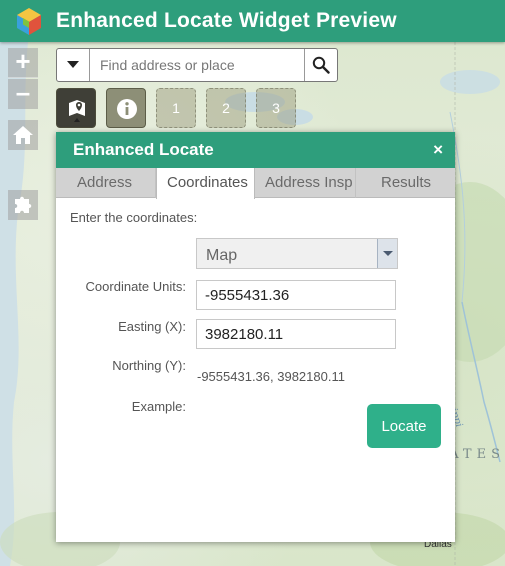  Describe the element at coordinates (405, 183) in the screenshot. I see `tab-results: Results` at that location.